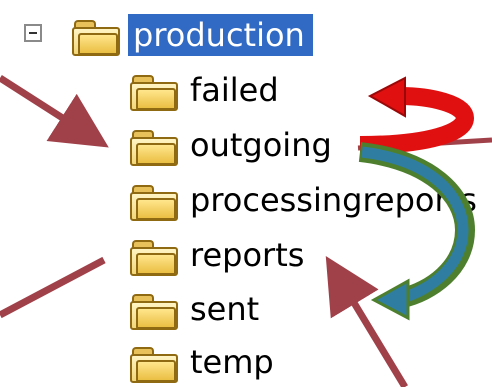 The width and height of the screenshot is (492, 387). Describe the element at coordinates (261, 145) in the screenshot. I see `tree-item-label: outgoing` at that location.